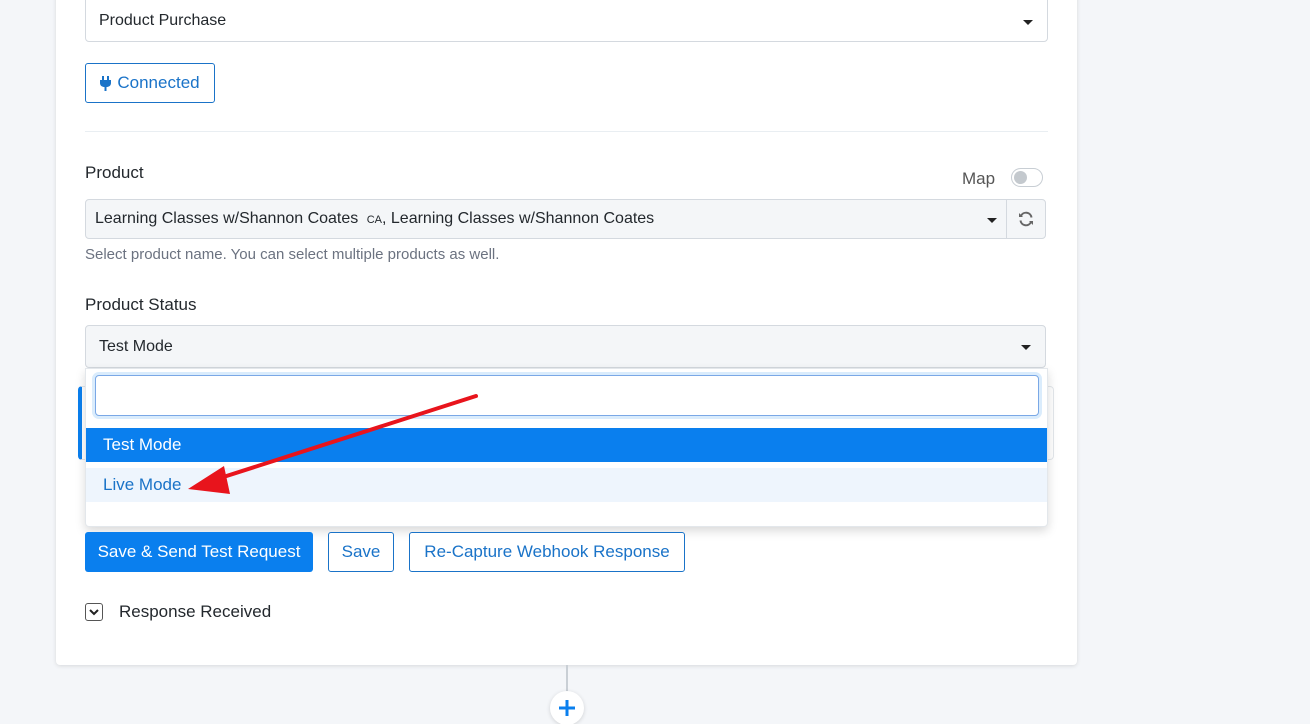  Describe the element at coordinates (106, 83) in the screenshot. I see `plug-icon` at that location.